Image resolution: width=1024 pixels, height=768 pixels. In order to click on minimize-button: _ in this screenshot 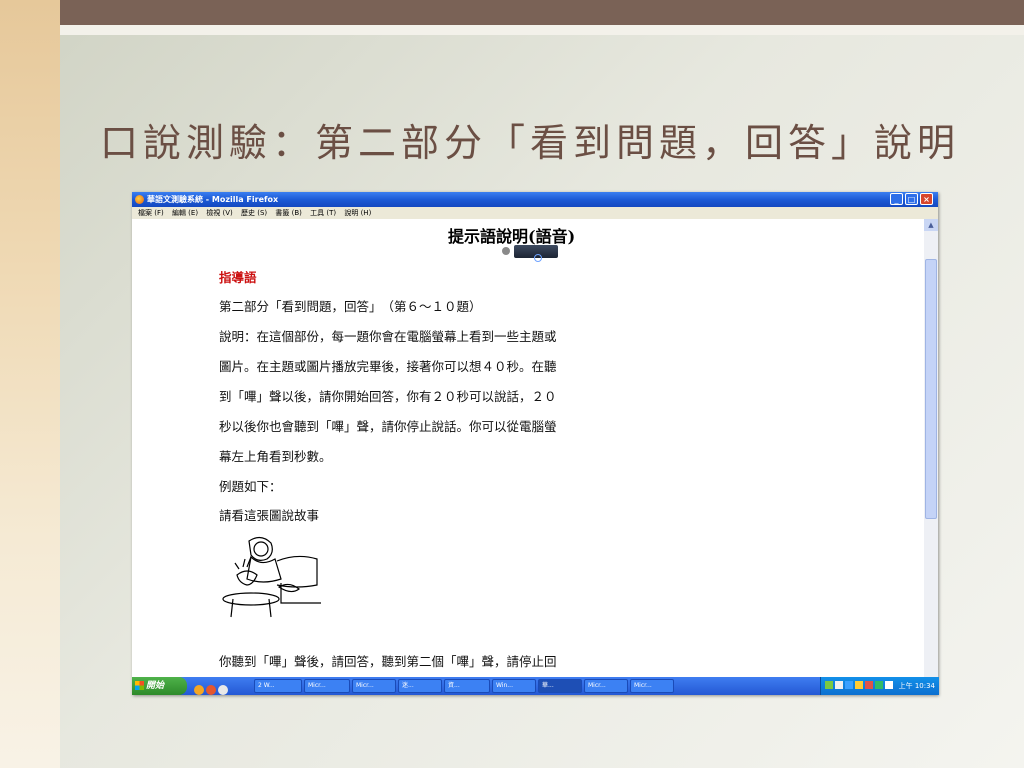, I will do `click(896, 199)`.